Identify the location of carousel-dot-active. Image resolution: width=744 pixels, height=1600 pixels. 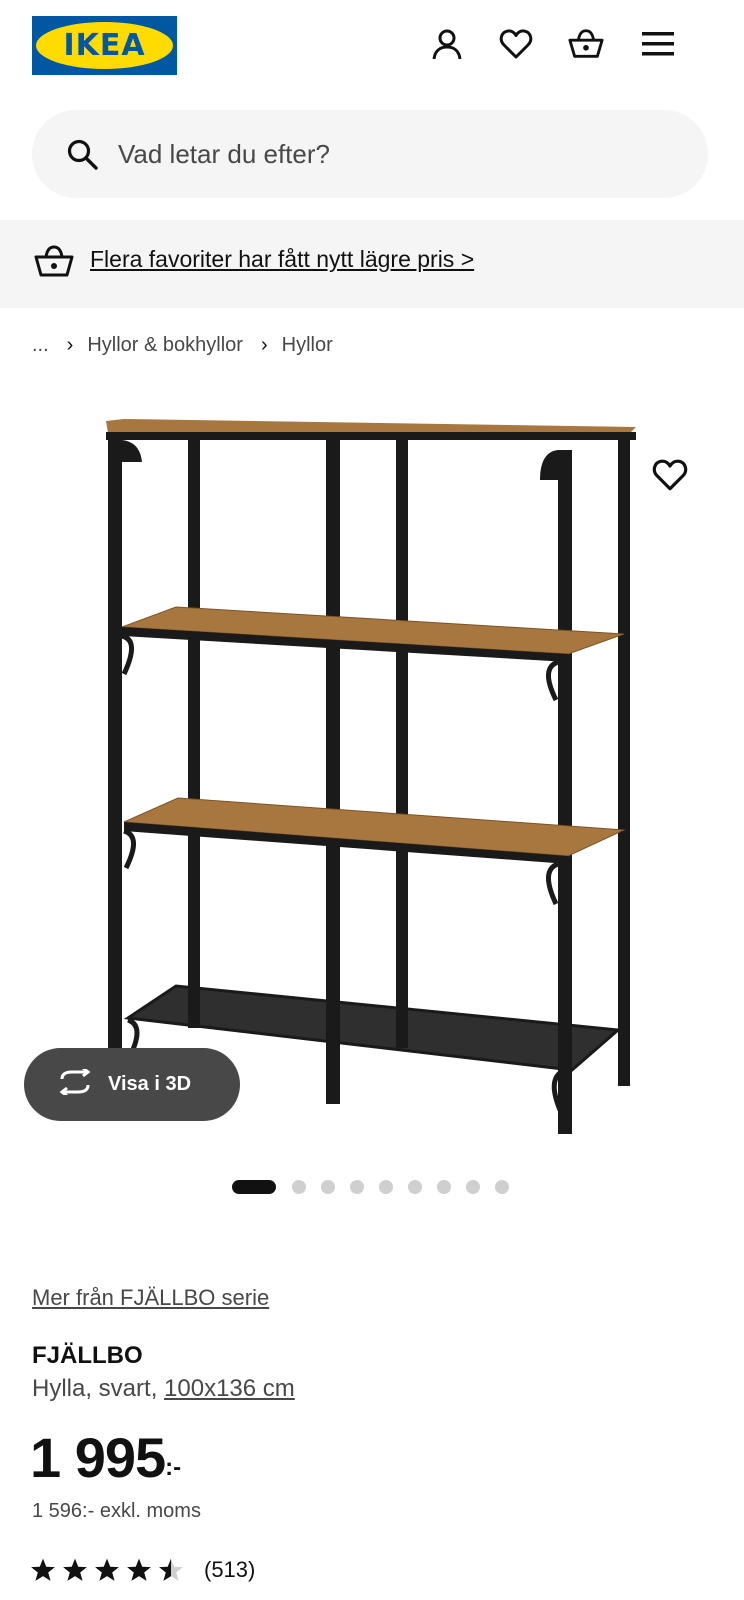
(254, 1187).